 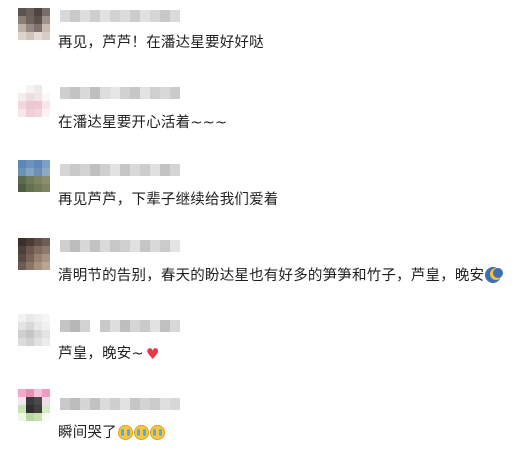 What do you see at coordinates (494, 275) in the screenshot?
I see `sleepy-moon-icon` at bounding box center [494, 275].